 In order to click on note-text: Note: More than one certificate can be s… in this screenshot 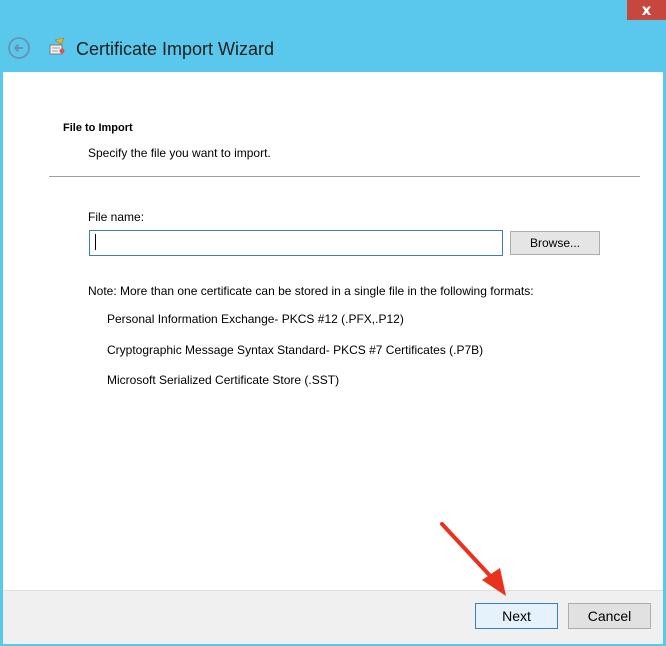, I will do `click(311, 291)`.